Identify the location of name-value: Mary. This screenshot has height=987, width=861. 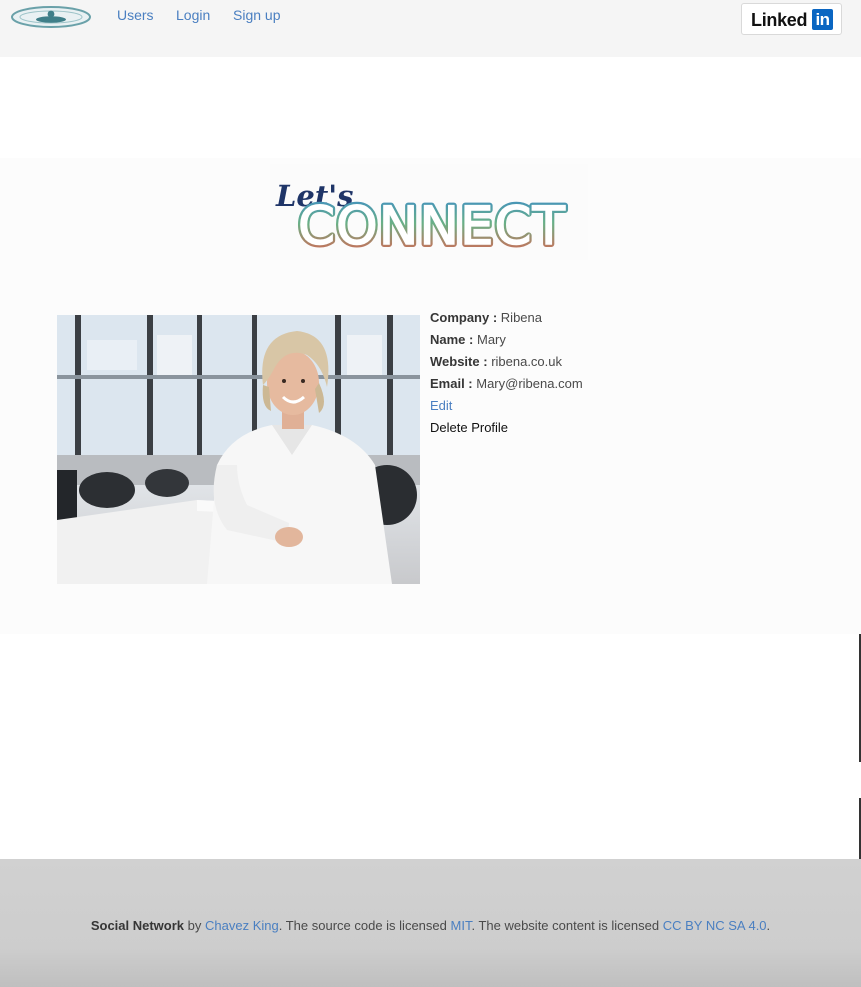
(491, 339).